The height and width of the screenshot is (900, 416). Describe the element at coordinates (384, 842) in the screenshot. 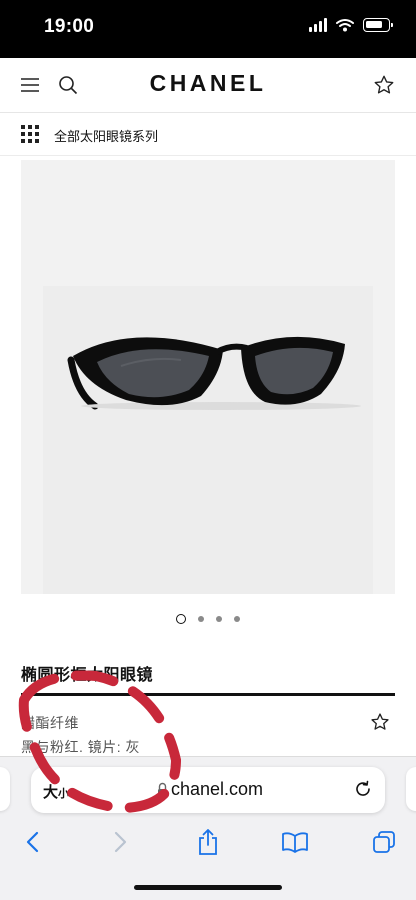

I see `tabs-icon` at that location.